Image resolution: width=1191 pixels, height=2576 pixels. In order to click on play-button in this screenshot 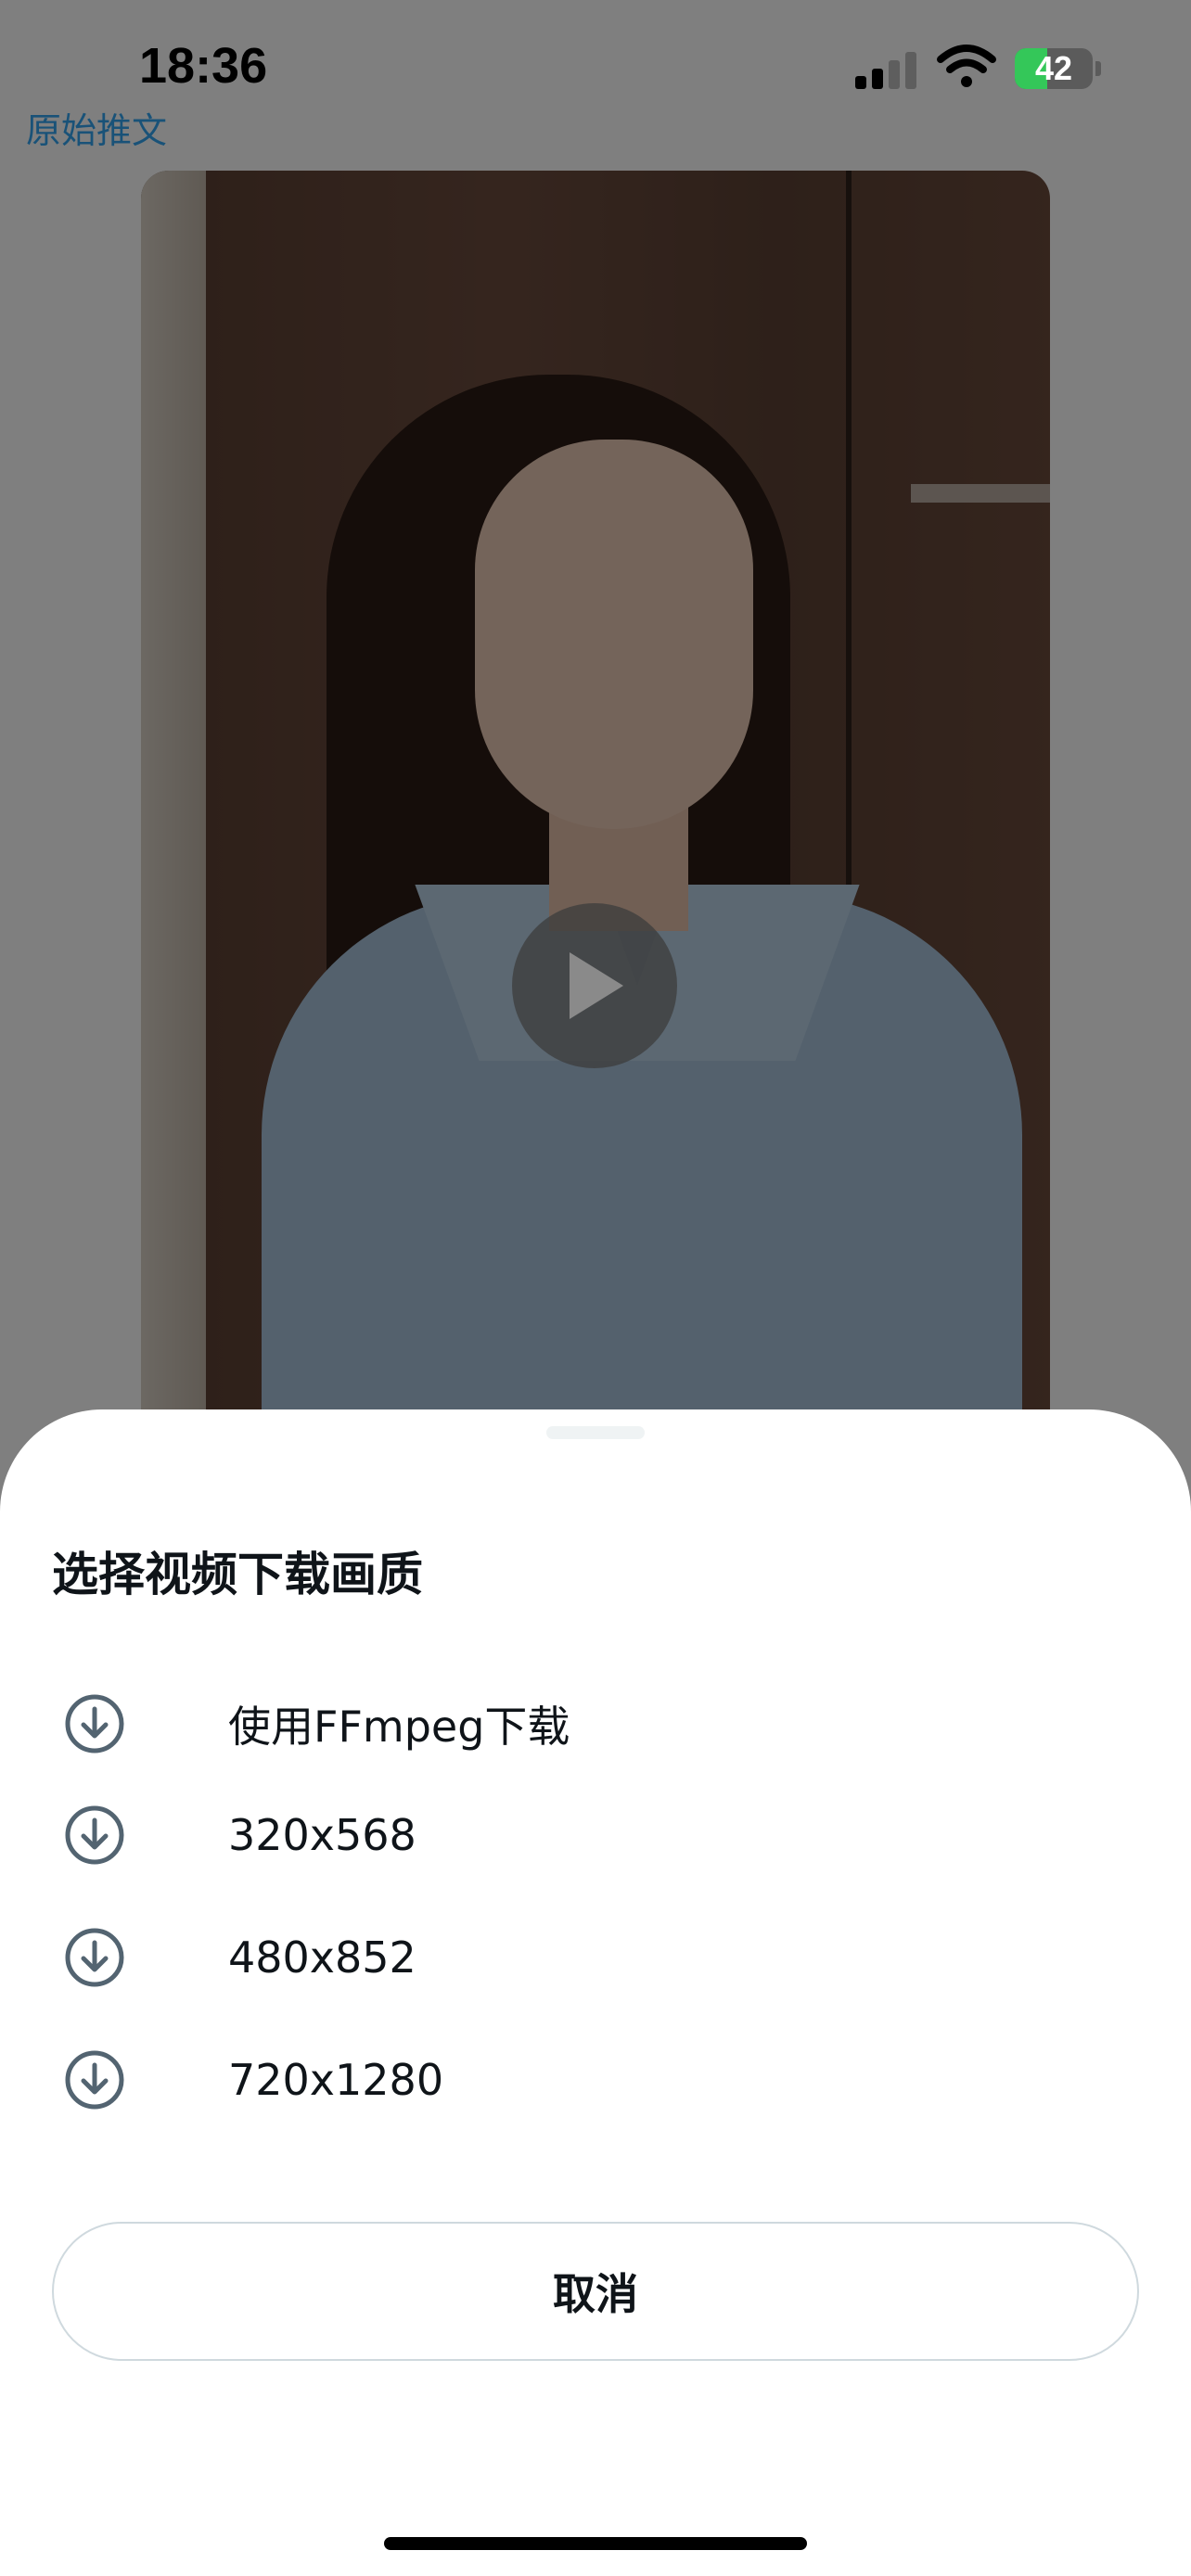, I will do `click(594, 985)`.